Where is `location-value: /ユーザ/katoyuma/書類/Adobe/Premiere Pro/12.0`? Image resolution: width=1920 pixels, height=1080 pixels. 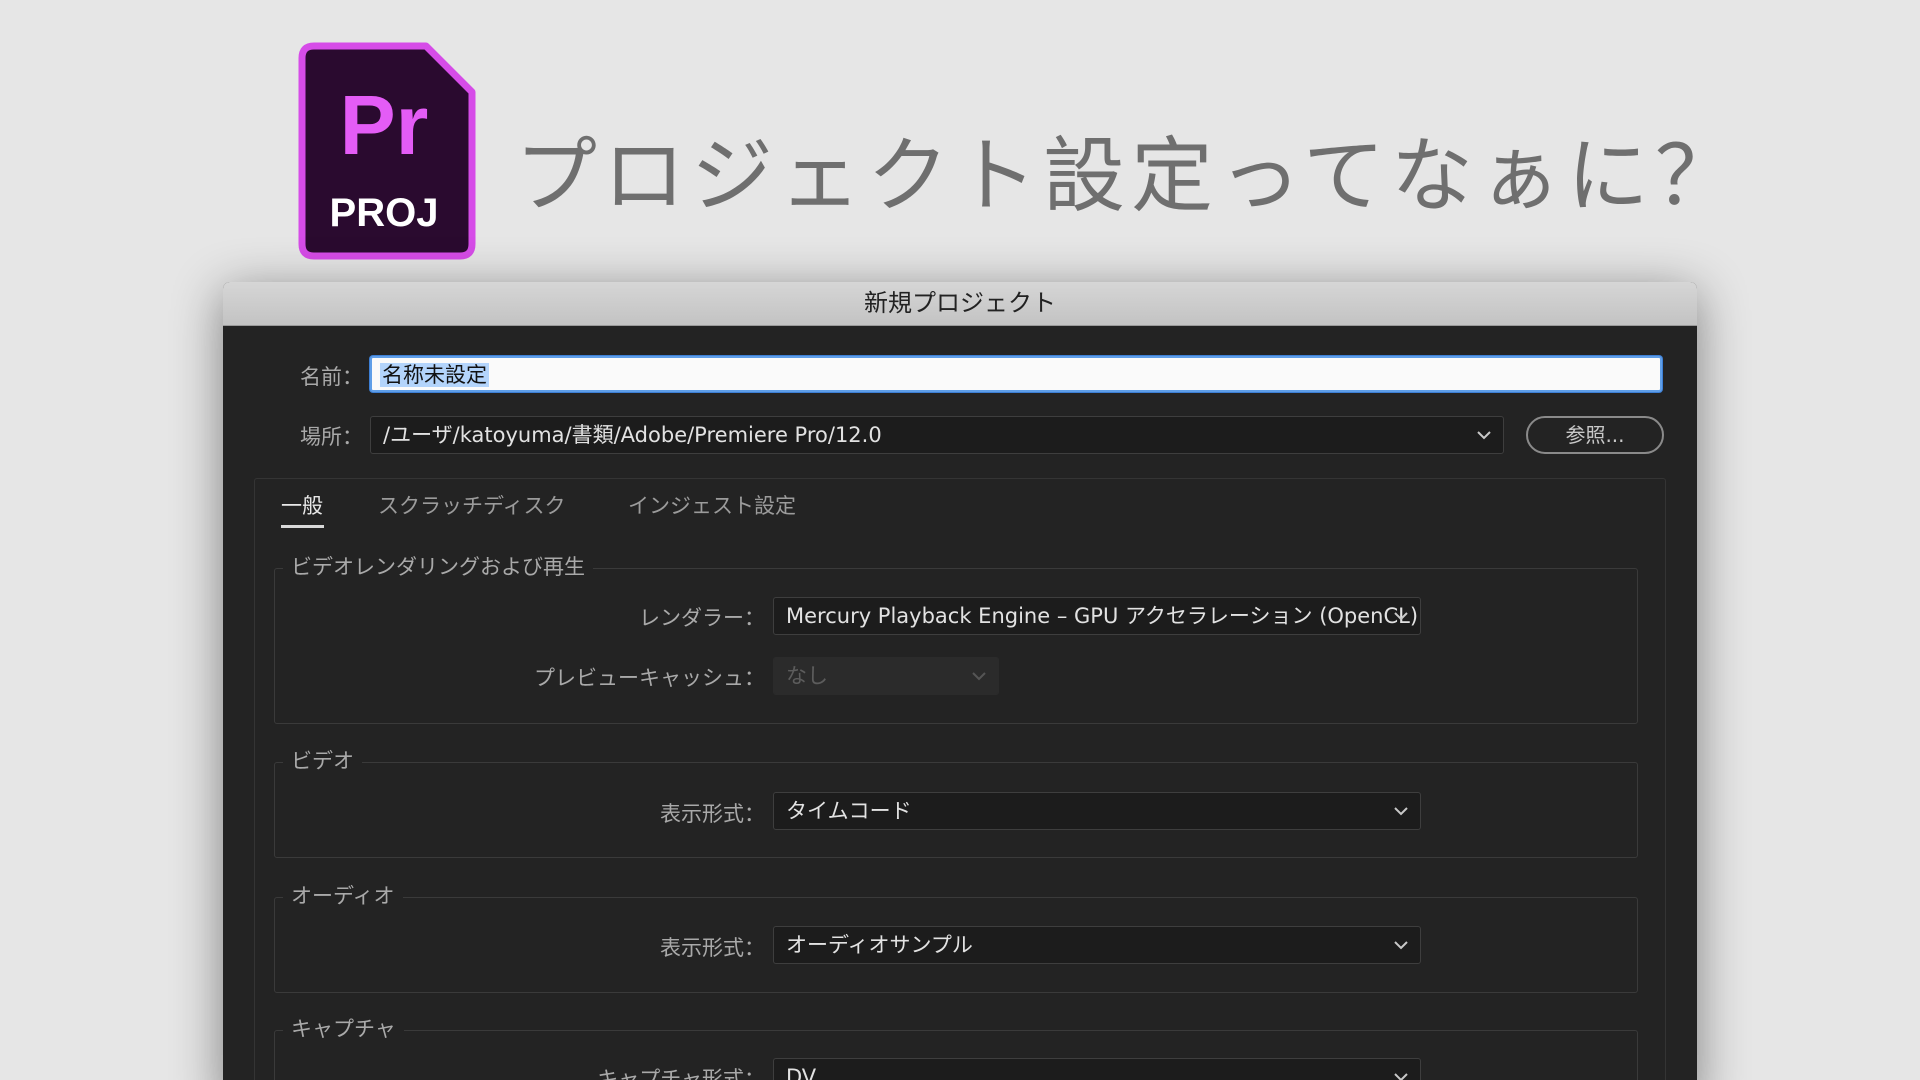 location-value: /ユーザ/katoyuma/書類/Adobe/Premiere Pro/12.0 is located at coordinates (632, 435).